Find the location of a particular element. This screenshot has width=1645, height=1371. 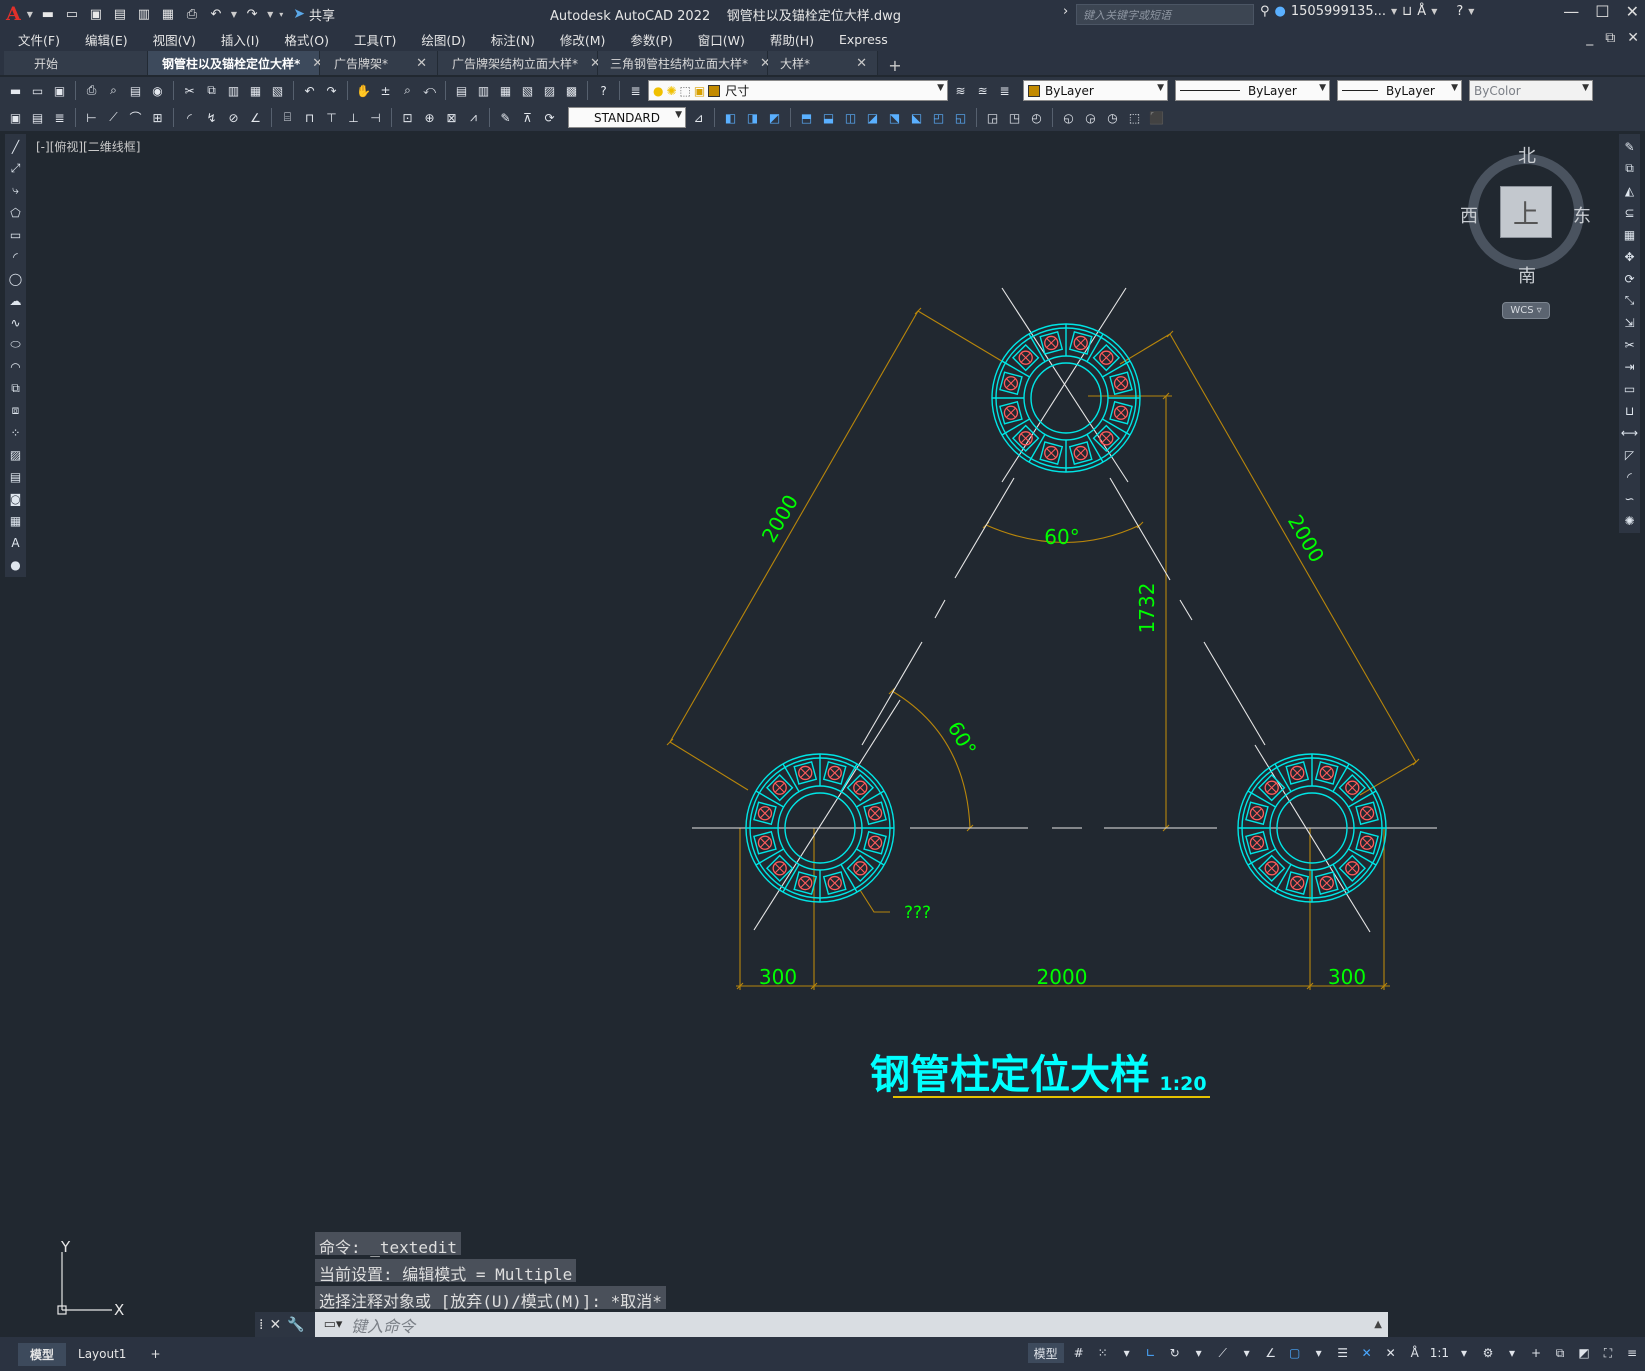

menu-file: 文件(F) is located at coordinates (39, 39).